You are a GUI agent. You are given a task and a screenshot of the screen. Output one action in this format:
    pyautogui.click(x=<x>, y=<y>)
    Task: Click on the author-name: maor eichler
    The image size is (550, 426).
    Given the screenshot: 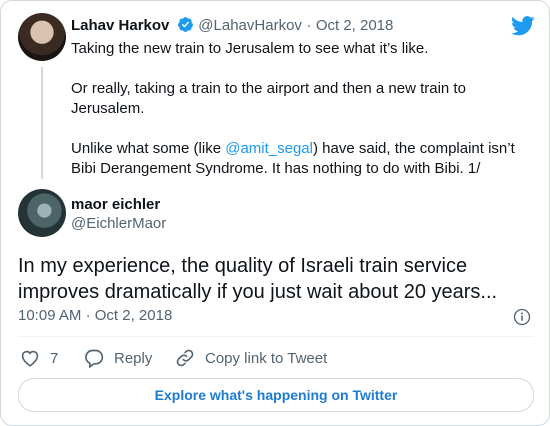 What is the action you would take?
    pyautogui.click(x=118, y=204)
    